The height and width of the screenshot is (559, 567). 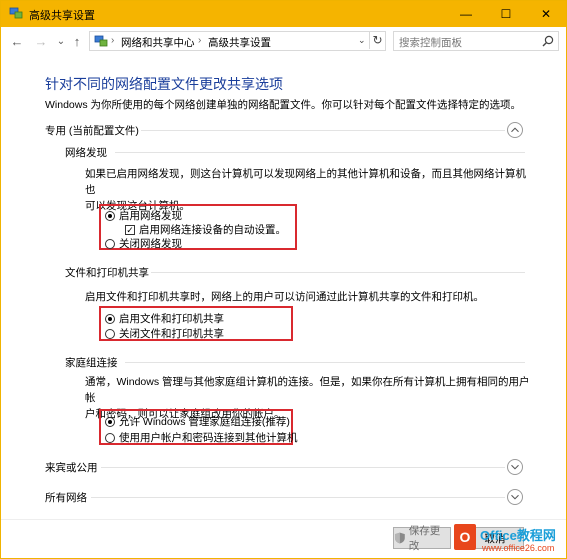 What do you see at coordinates (77, 41) in the screenshot?
I see `up-arrow-icon: ↑` at bounding box center [77, 41].